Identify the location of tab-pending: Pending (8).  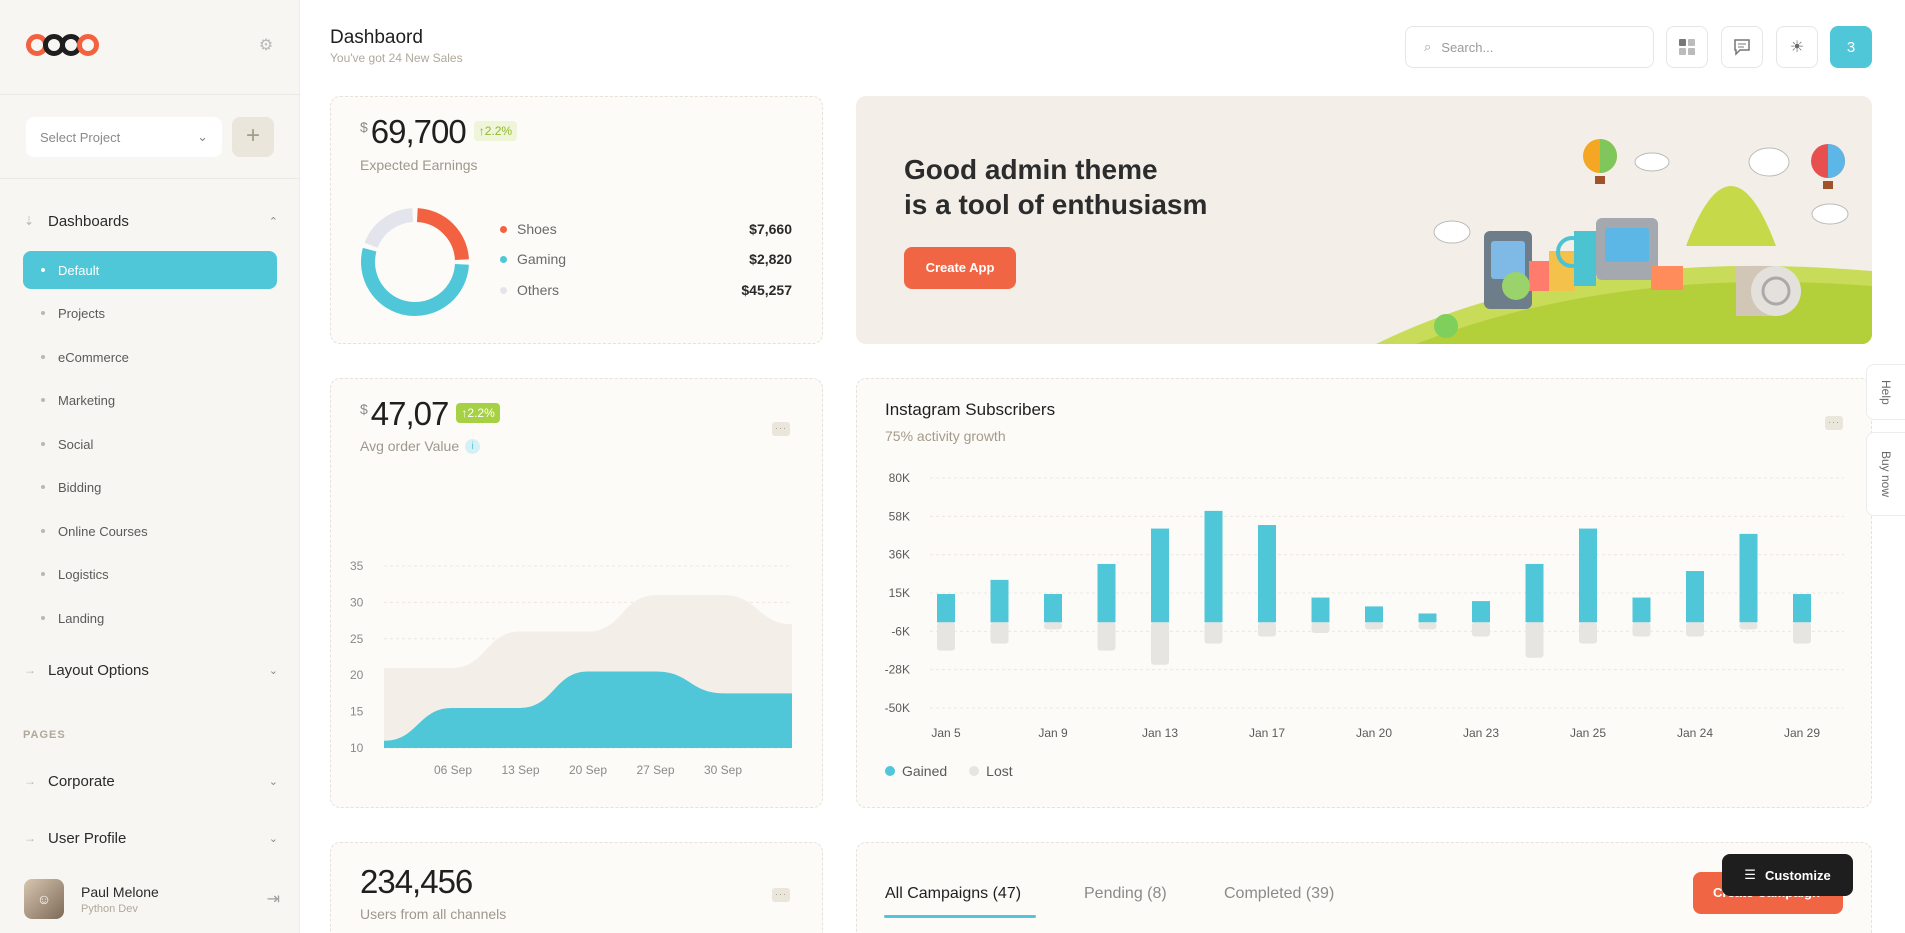
(1125, 894).